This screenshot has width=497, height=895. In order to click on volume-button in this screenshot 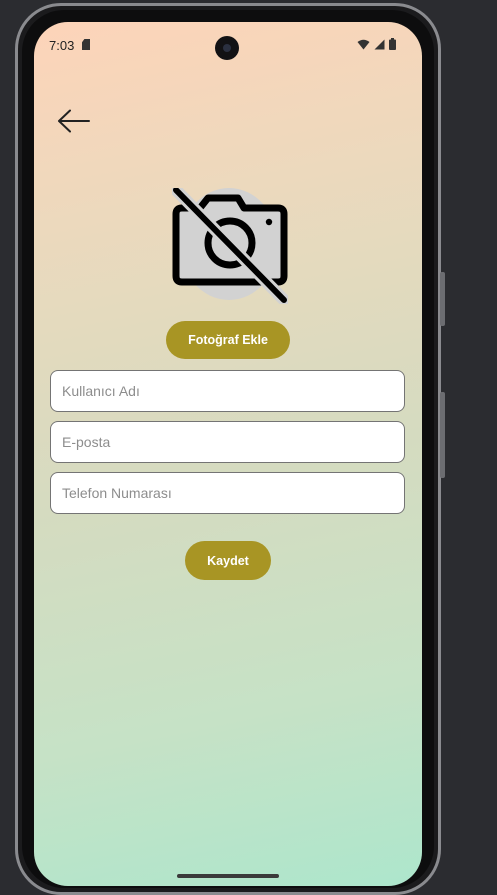, I will do `click(442, 299)`.